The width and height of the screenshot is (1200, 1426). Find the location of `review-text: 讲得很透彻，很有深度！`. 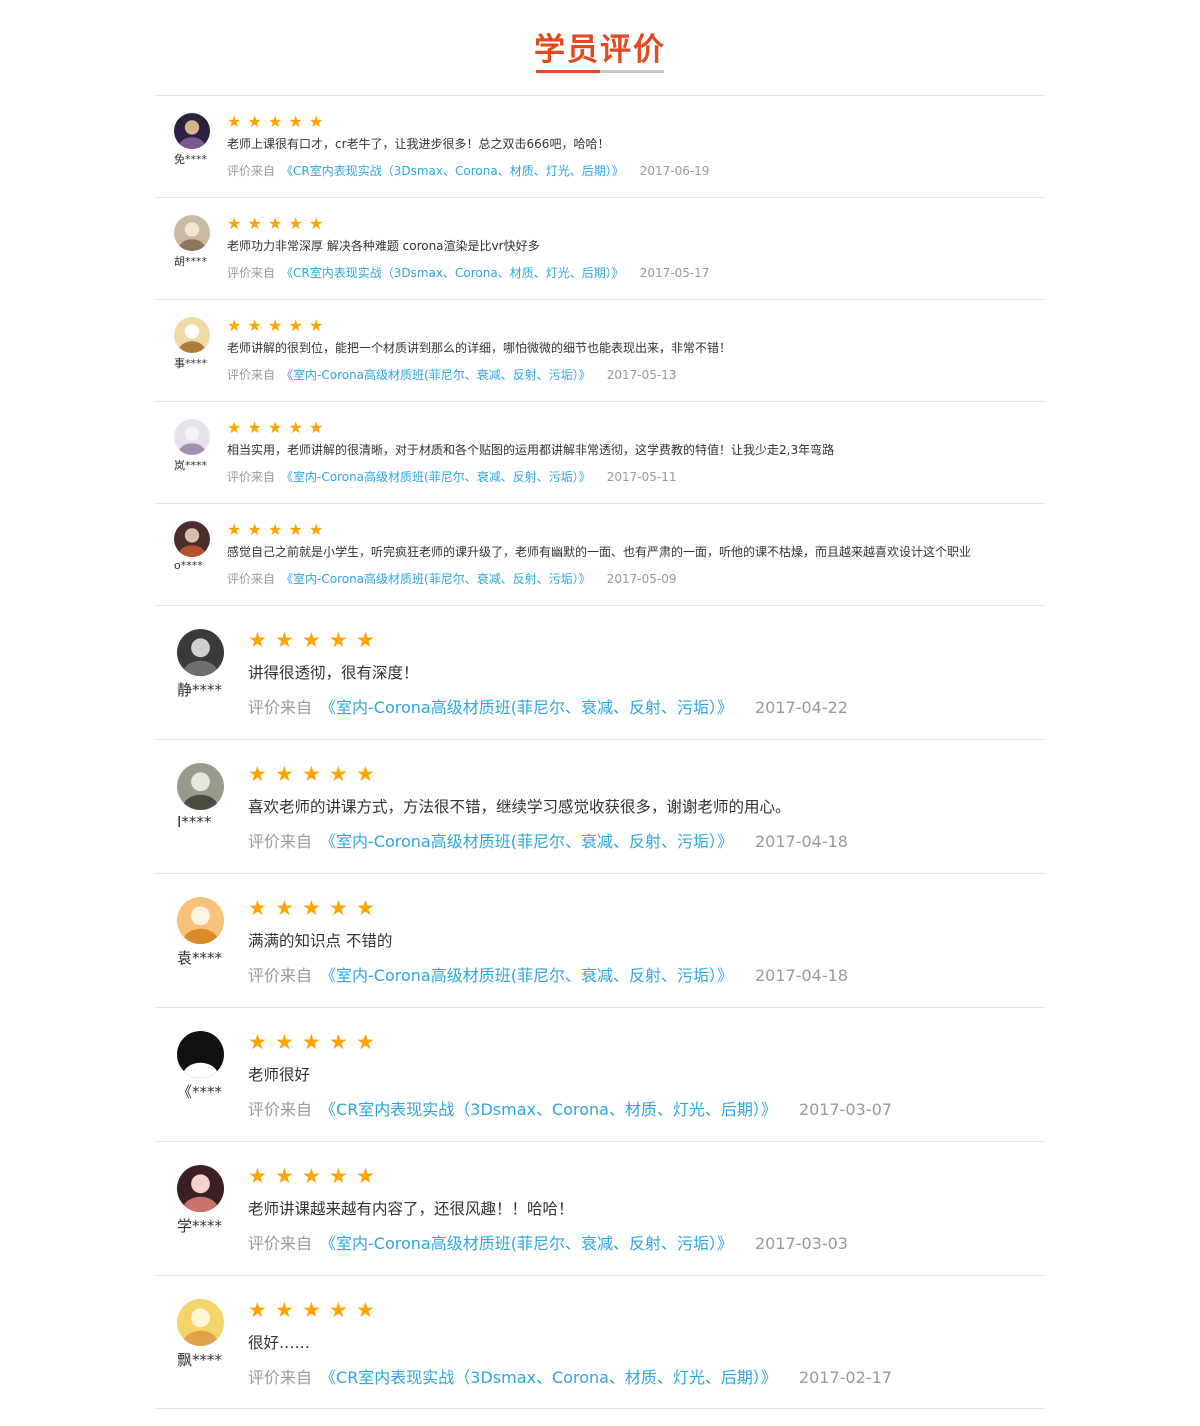

review-text: 讲得很透彻，很有深度！ is located at coordinates (333, 673).